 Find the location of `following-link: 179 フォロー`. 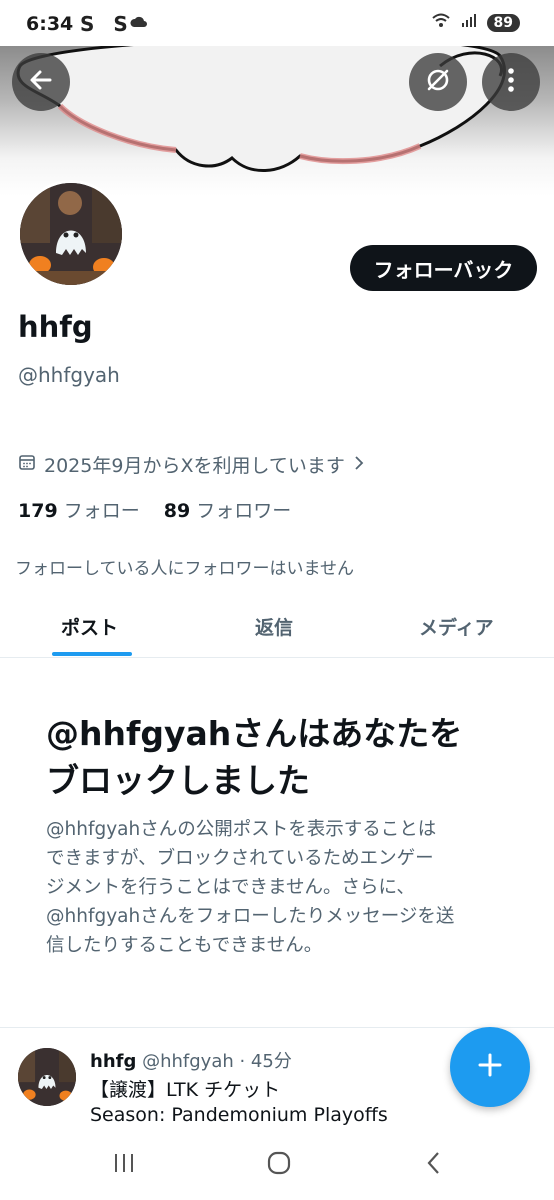

following-link: 179 フォロー is located at coordinates (79, 509).